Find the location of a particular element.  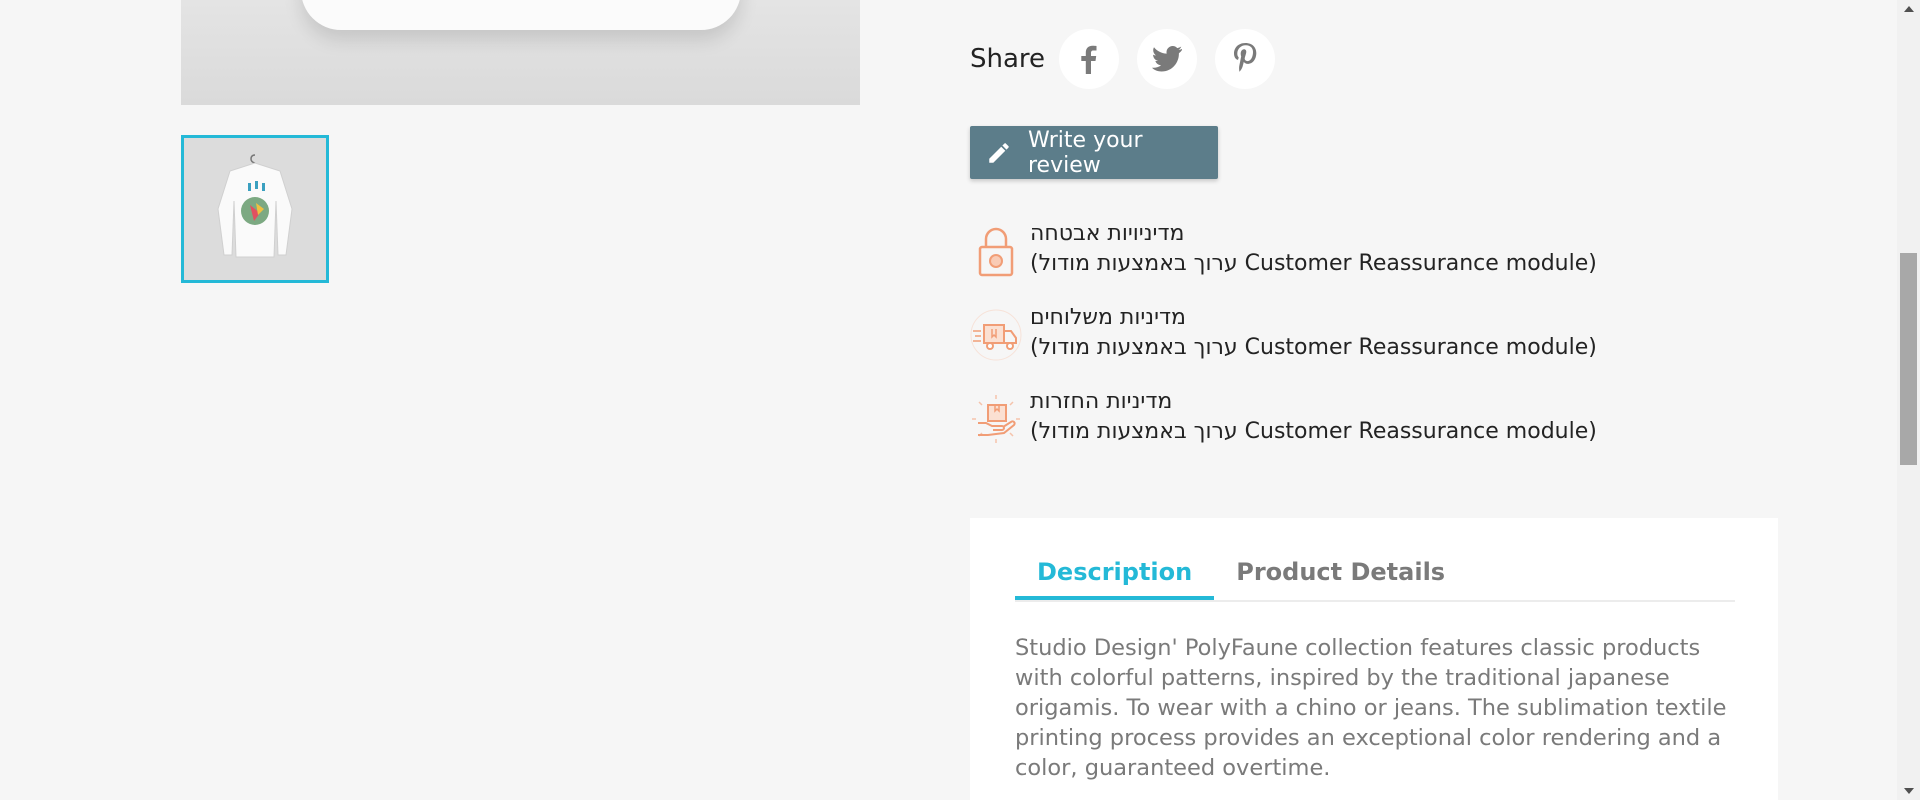

delivery-truck-icon is located at coordinates (996, 335).